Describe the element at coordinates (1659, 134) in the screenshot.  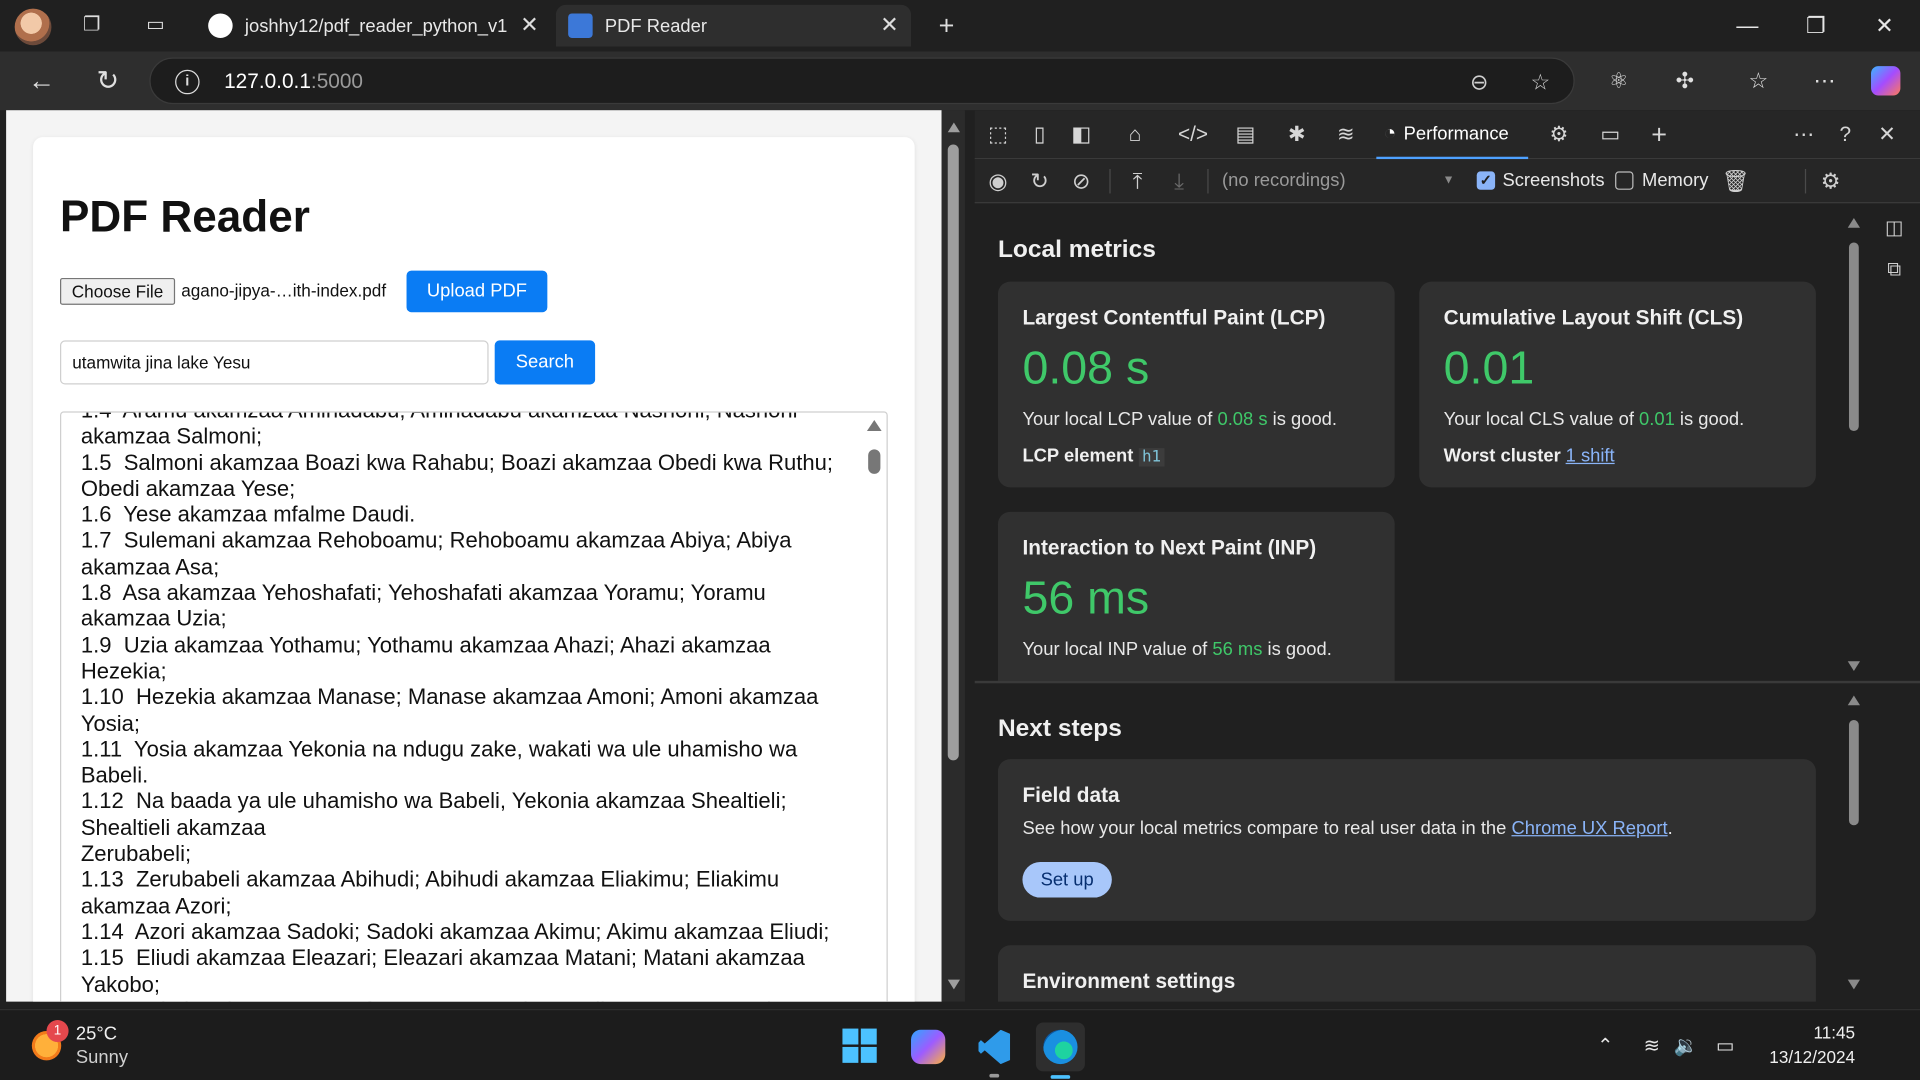
I see `more-tools-icon: +` at that location.